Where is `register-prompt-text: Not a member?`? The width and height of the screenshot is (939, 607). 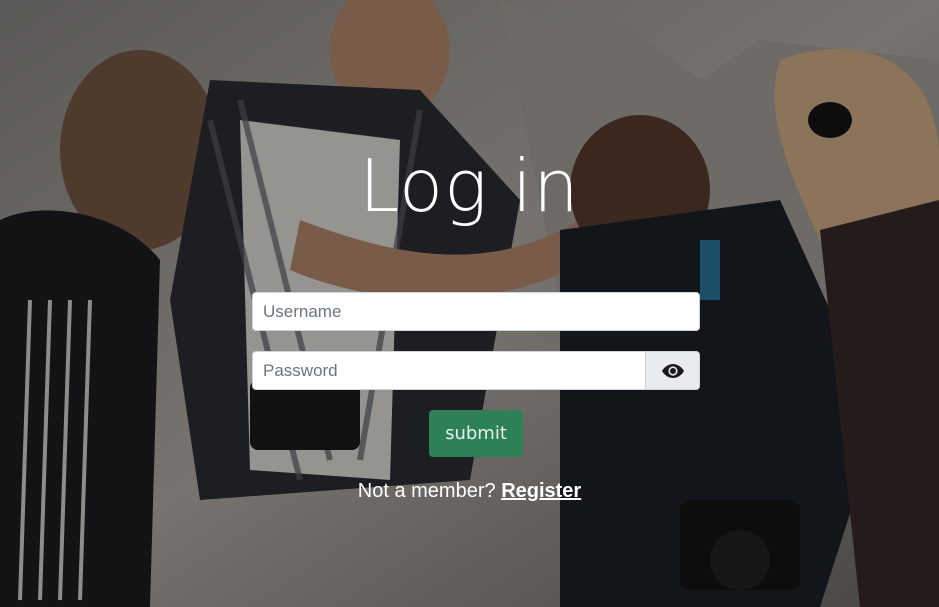 register-prompt-text: Not a member? is located at coordinates (426, 491).